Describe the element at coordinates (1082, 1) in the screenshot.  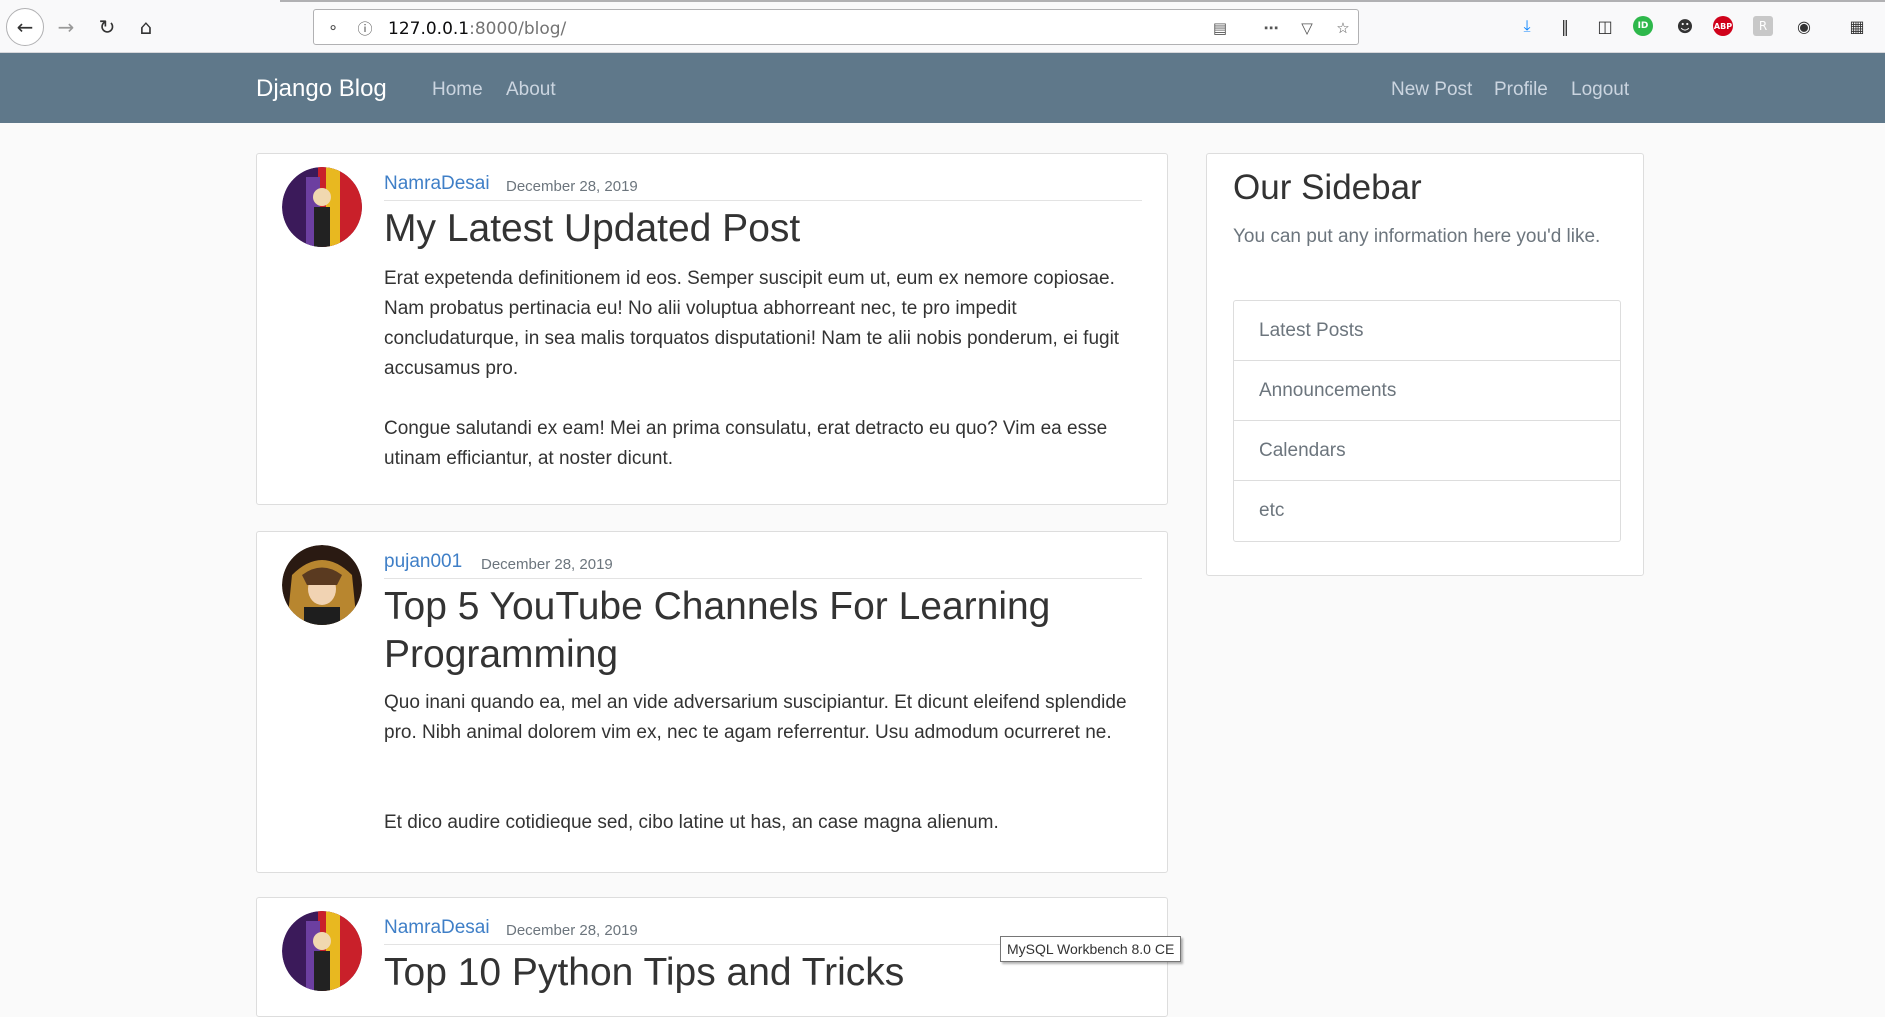
I see `tab-strip-line` at that location.